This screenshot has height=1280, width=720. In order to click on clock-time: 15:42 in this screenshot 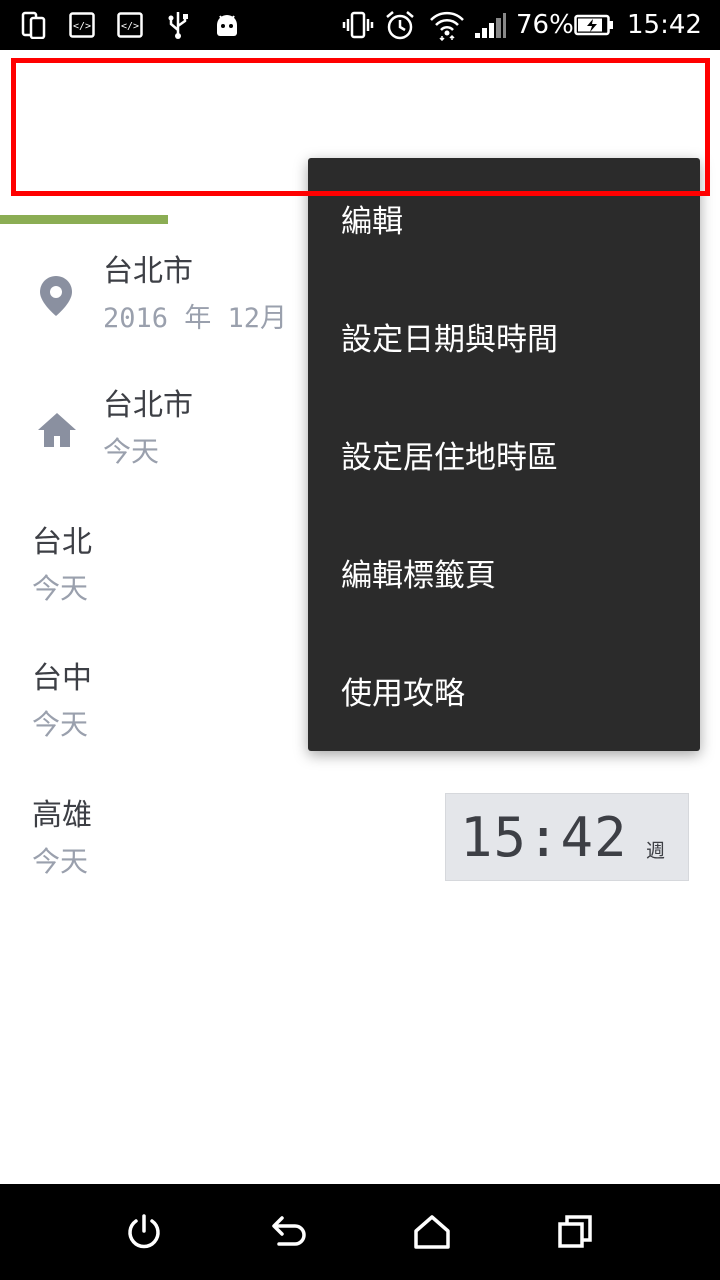, I will do `click(544, 837)`.